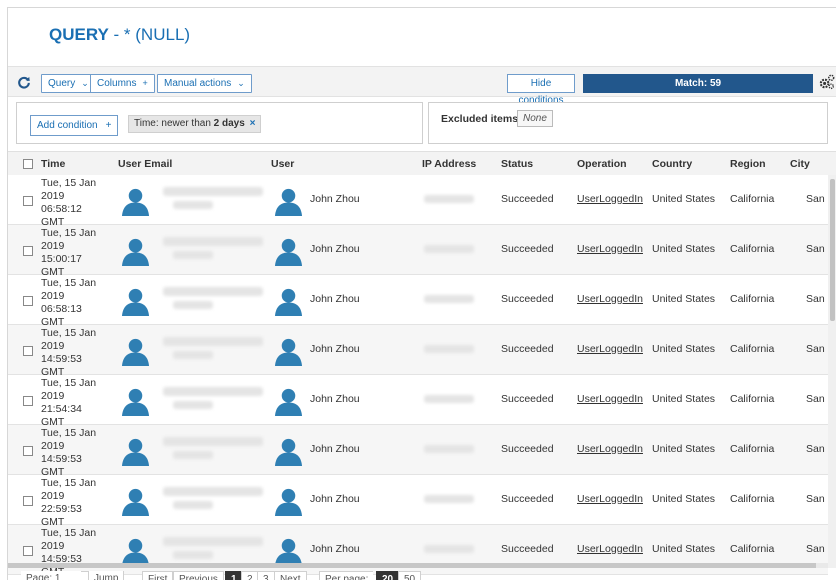  What do you see at coordinates (145, 164) in the screenshot?
I see `column-header-user-email: User Email` at bounding box center [145, 164].